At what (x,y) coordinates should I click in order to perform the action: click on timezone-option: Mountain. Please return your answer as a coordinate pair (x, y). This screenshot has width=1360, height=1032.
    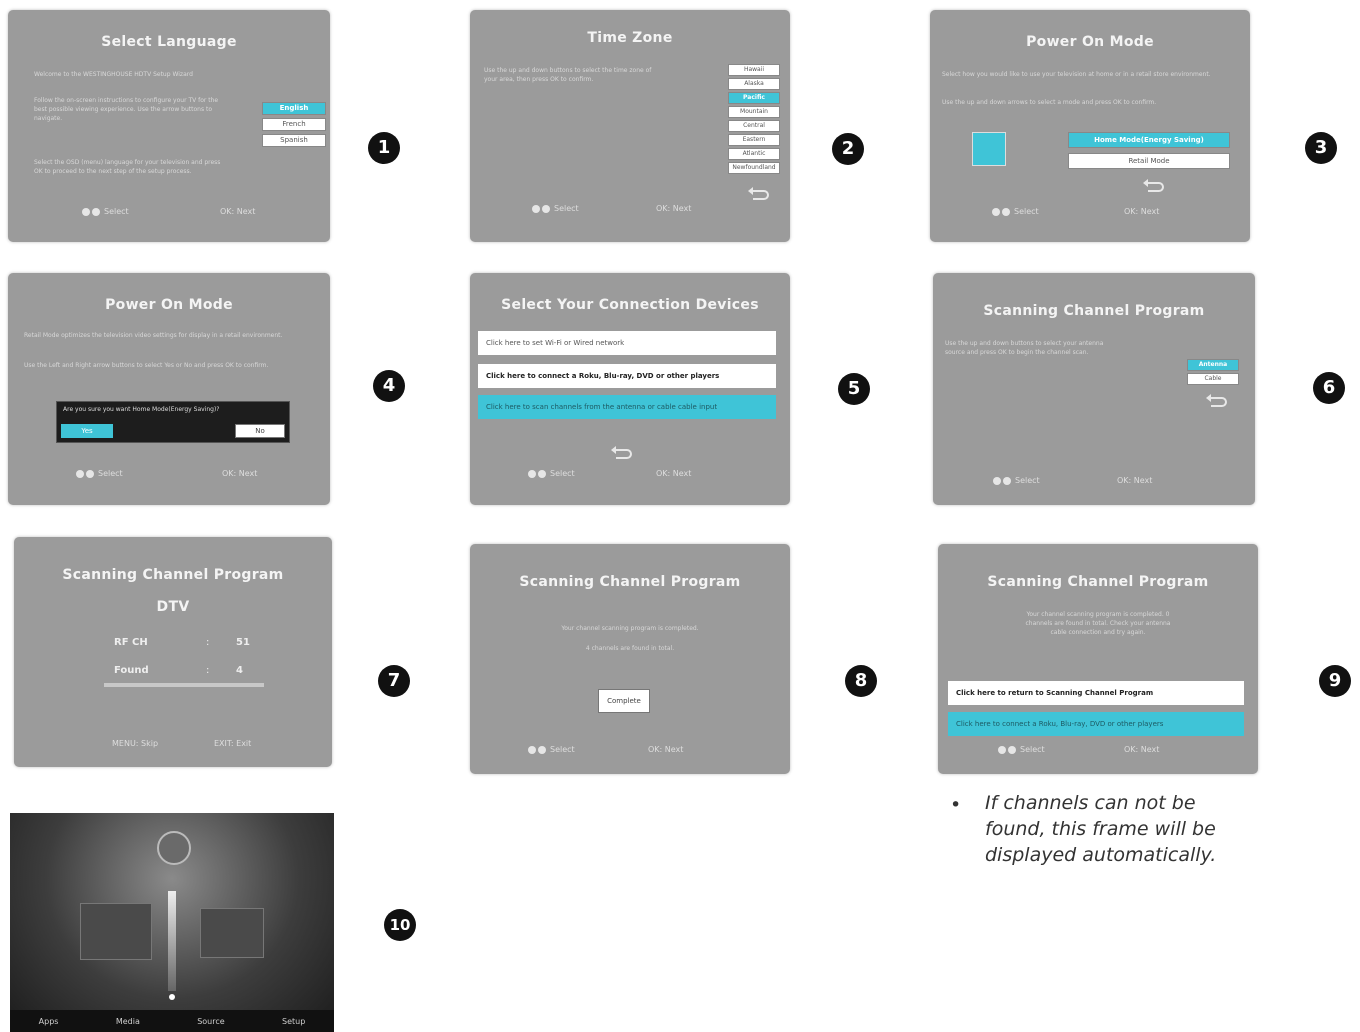
    Looking at the image, I should click on (754, 112).